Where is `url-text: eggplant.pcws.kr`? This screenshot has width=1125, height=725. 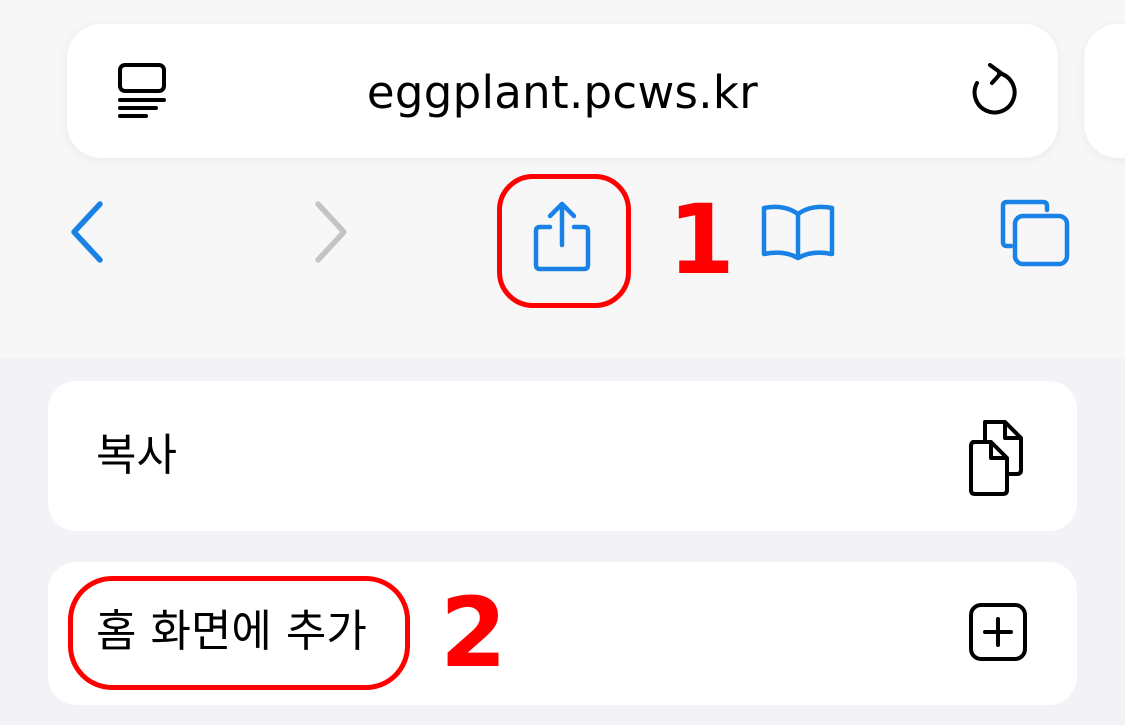 url-text: eggplant.pcws.kr is located at coordinates (562, 93).